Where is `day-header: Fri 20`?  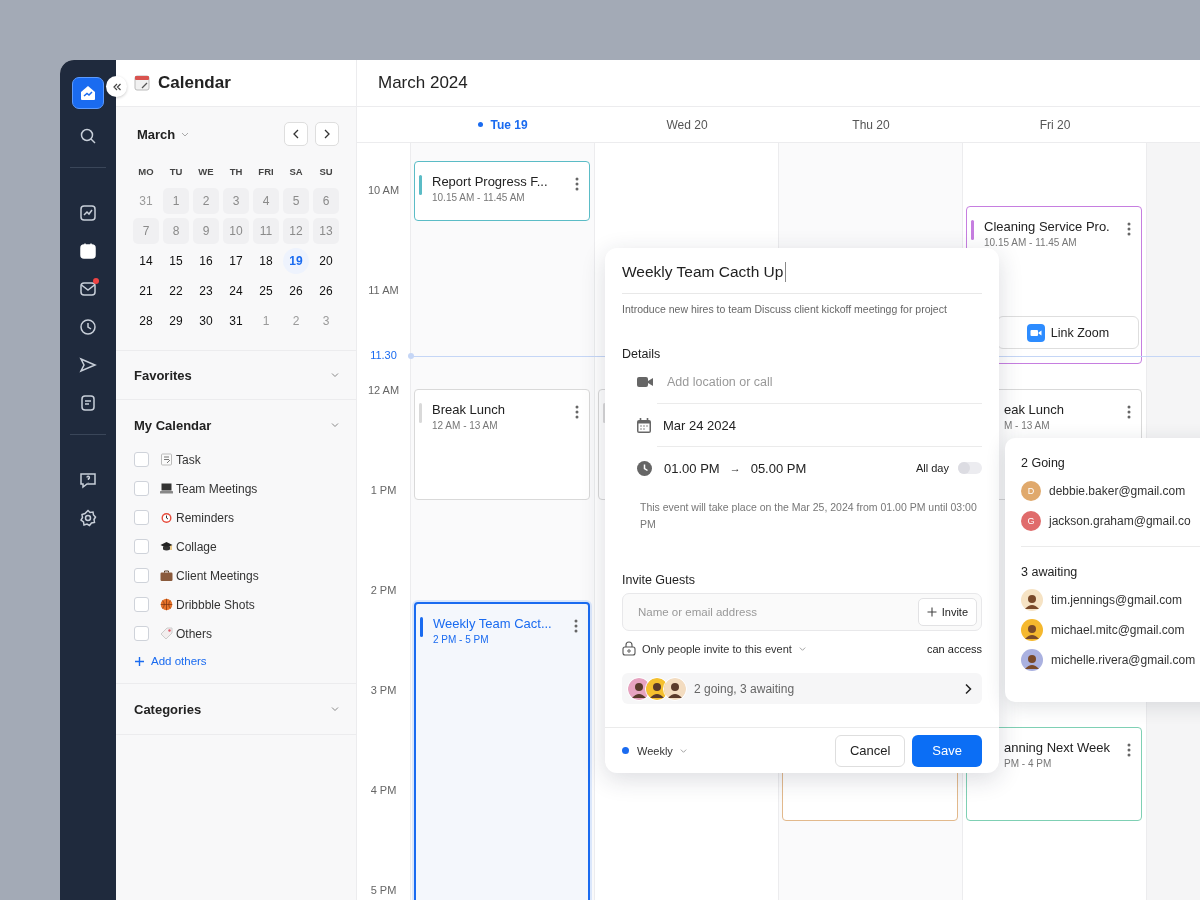
day-header: Fri 20 is located at coordinates (1055, 124).